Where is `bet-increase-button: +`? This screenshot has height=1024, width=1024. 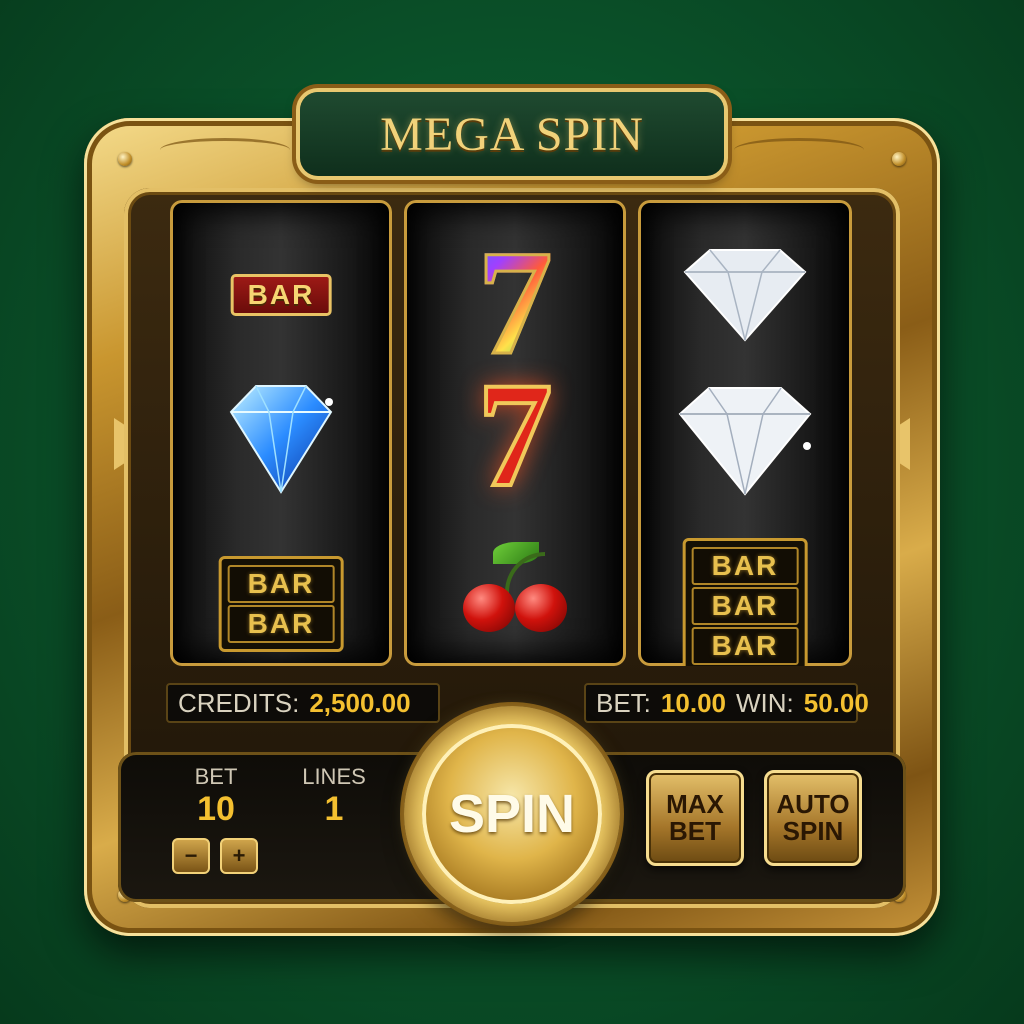 bet-increase-button: + is located at coordinates (239, 856).